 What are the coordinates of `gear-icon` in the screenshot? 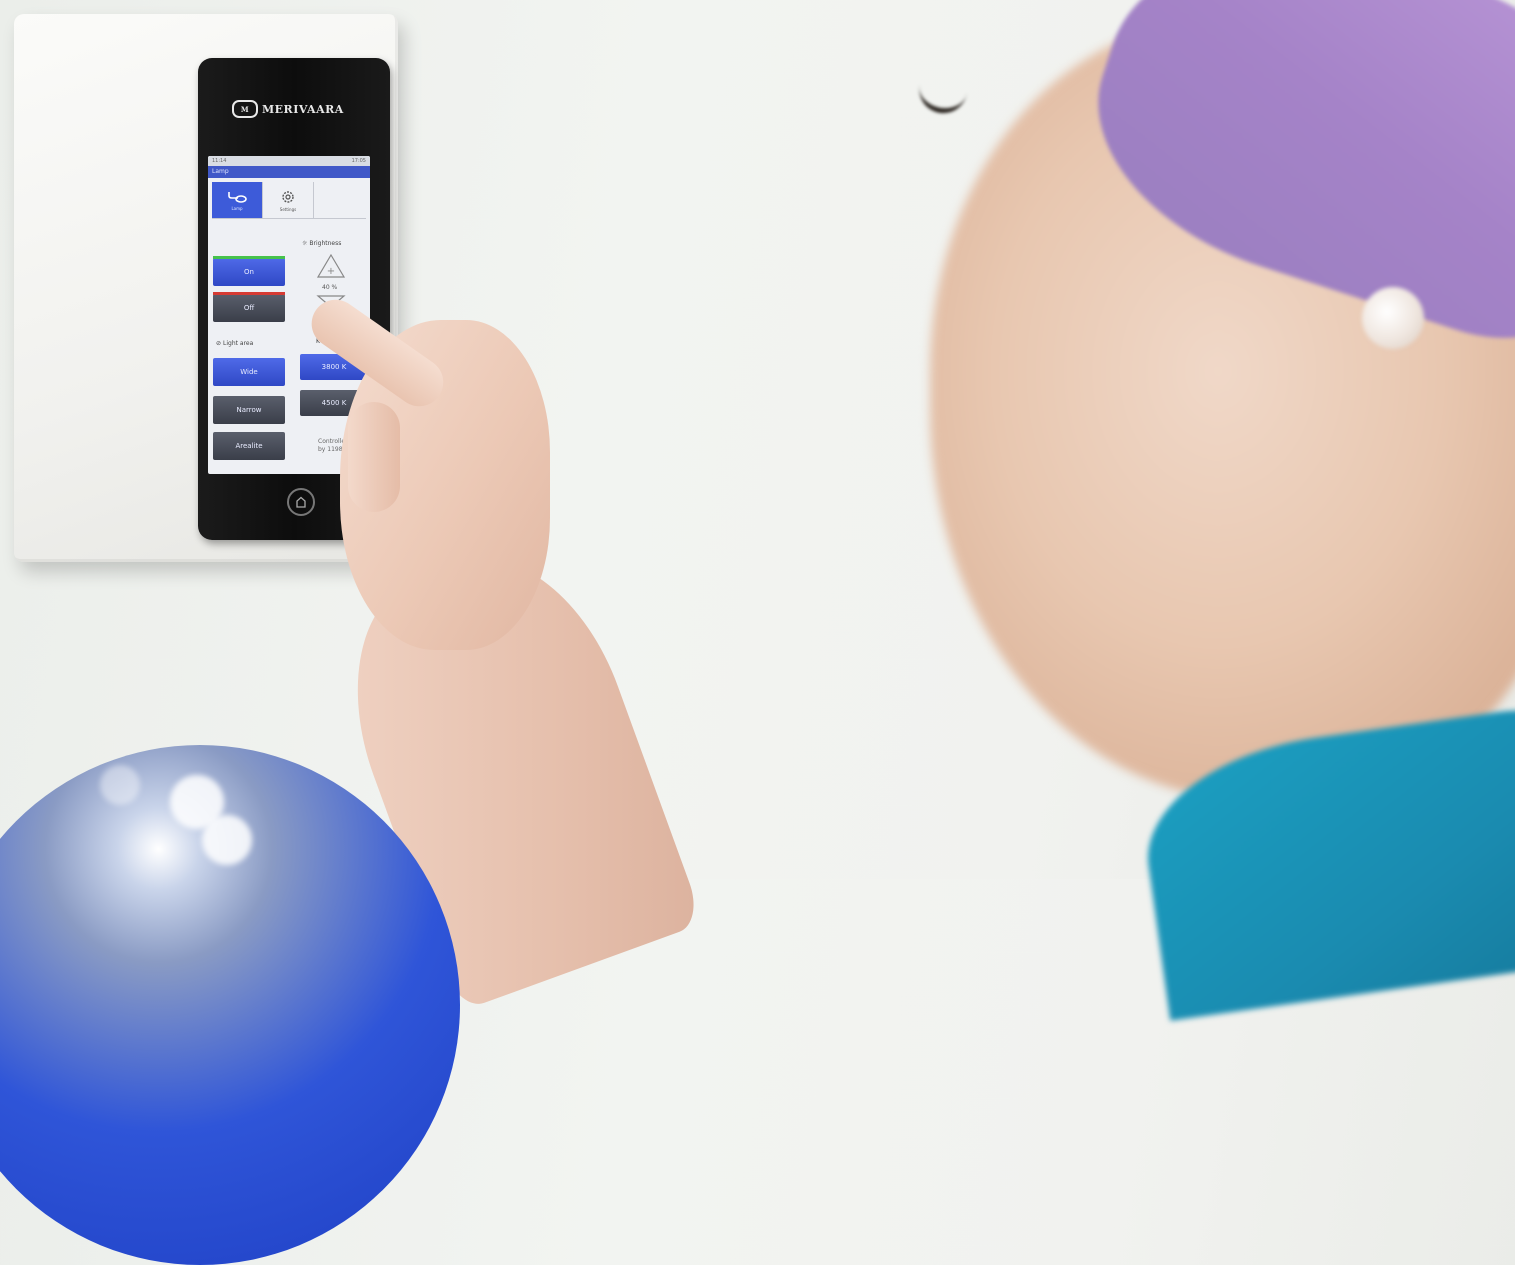 It's located at (288, 196).